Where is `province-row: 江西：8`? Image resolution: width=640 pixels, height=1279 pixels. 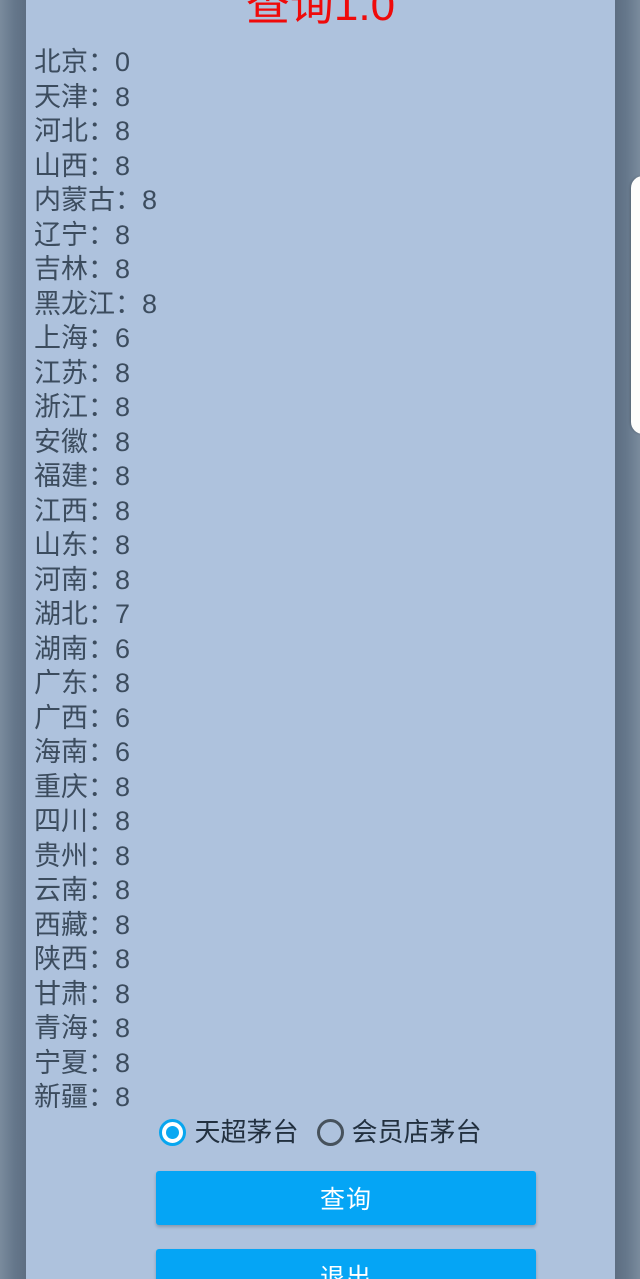
province-row: 江西：8 is located at coordinates (314, 511).